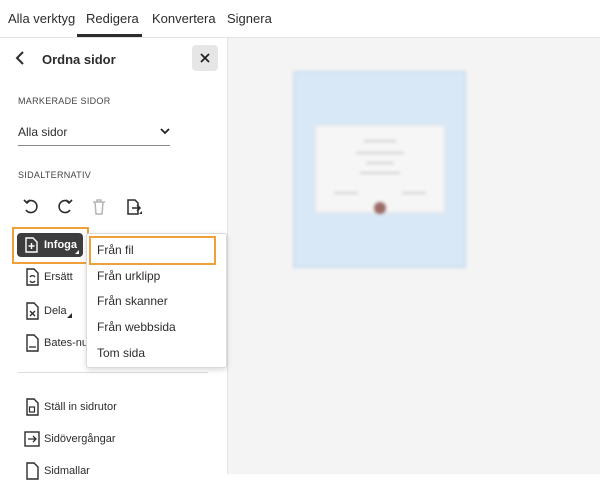 This screenshot has width=600, height=480. What do you see at coordinates (32, 439) in the screenshot?
I see `page-transitions-icon` at bounding box center [32, 439].